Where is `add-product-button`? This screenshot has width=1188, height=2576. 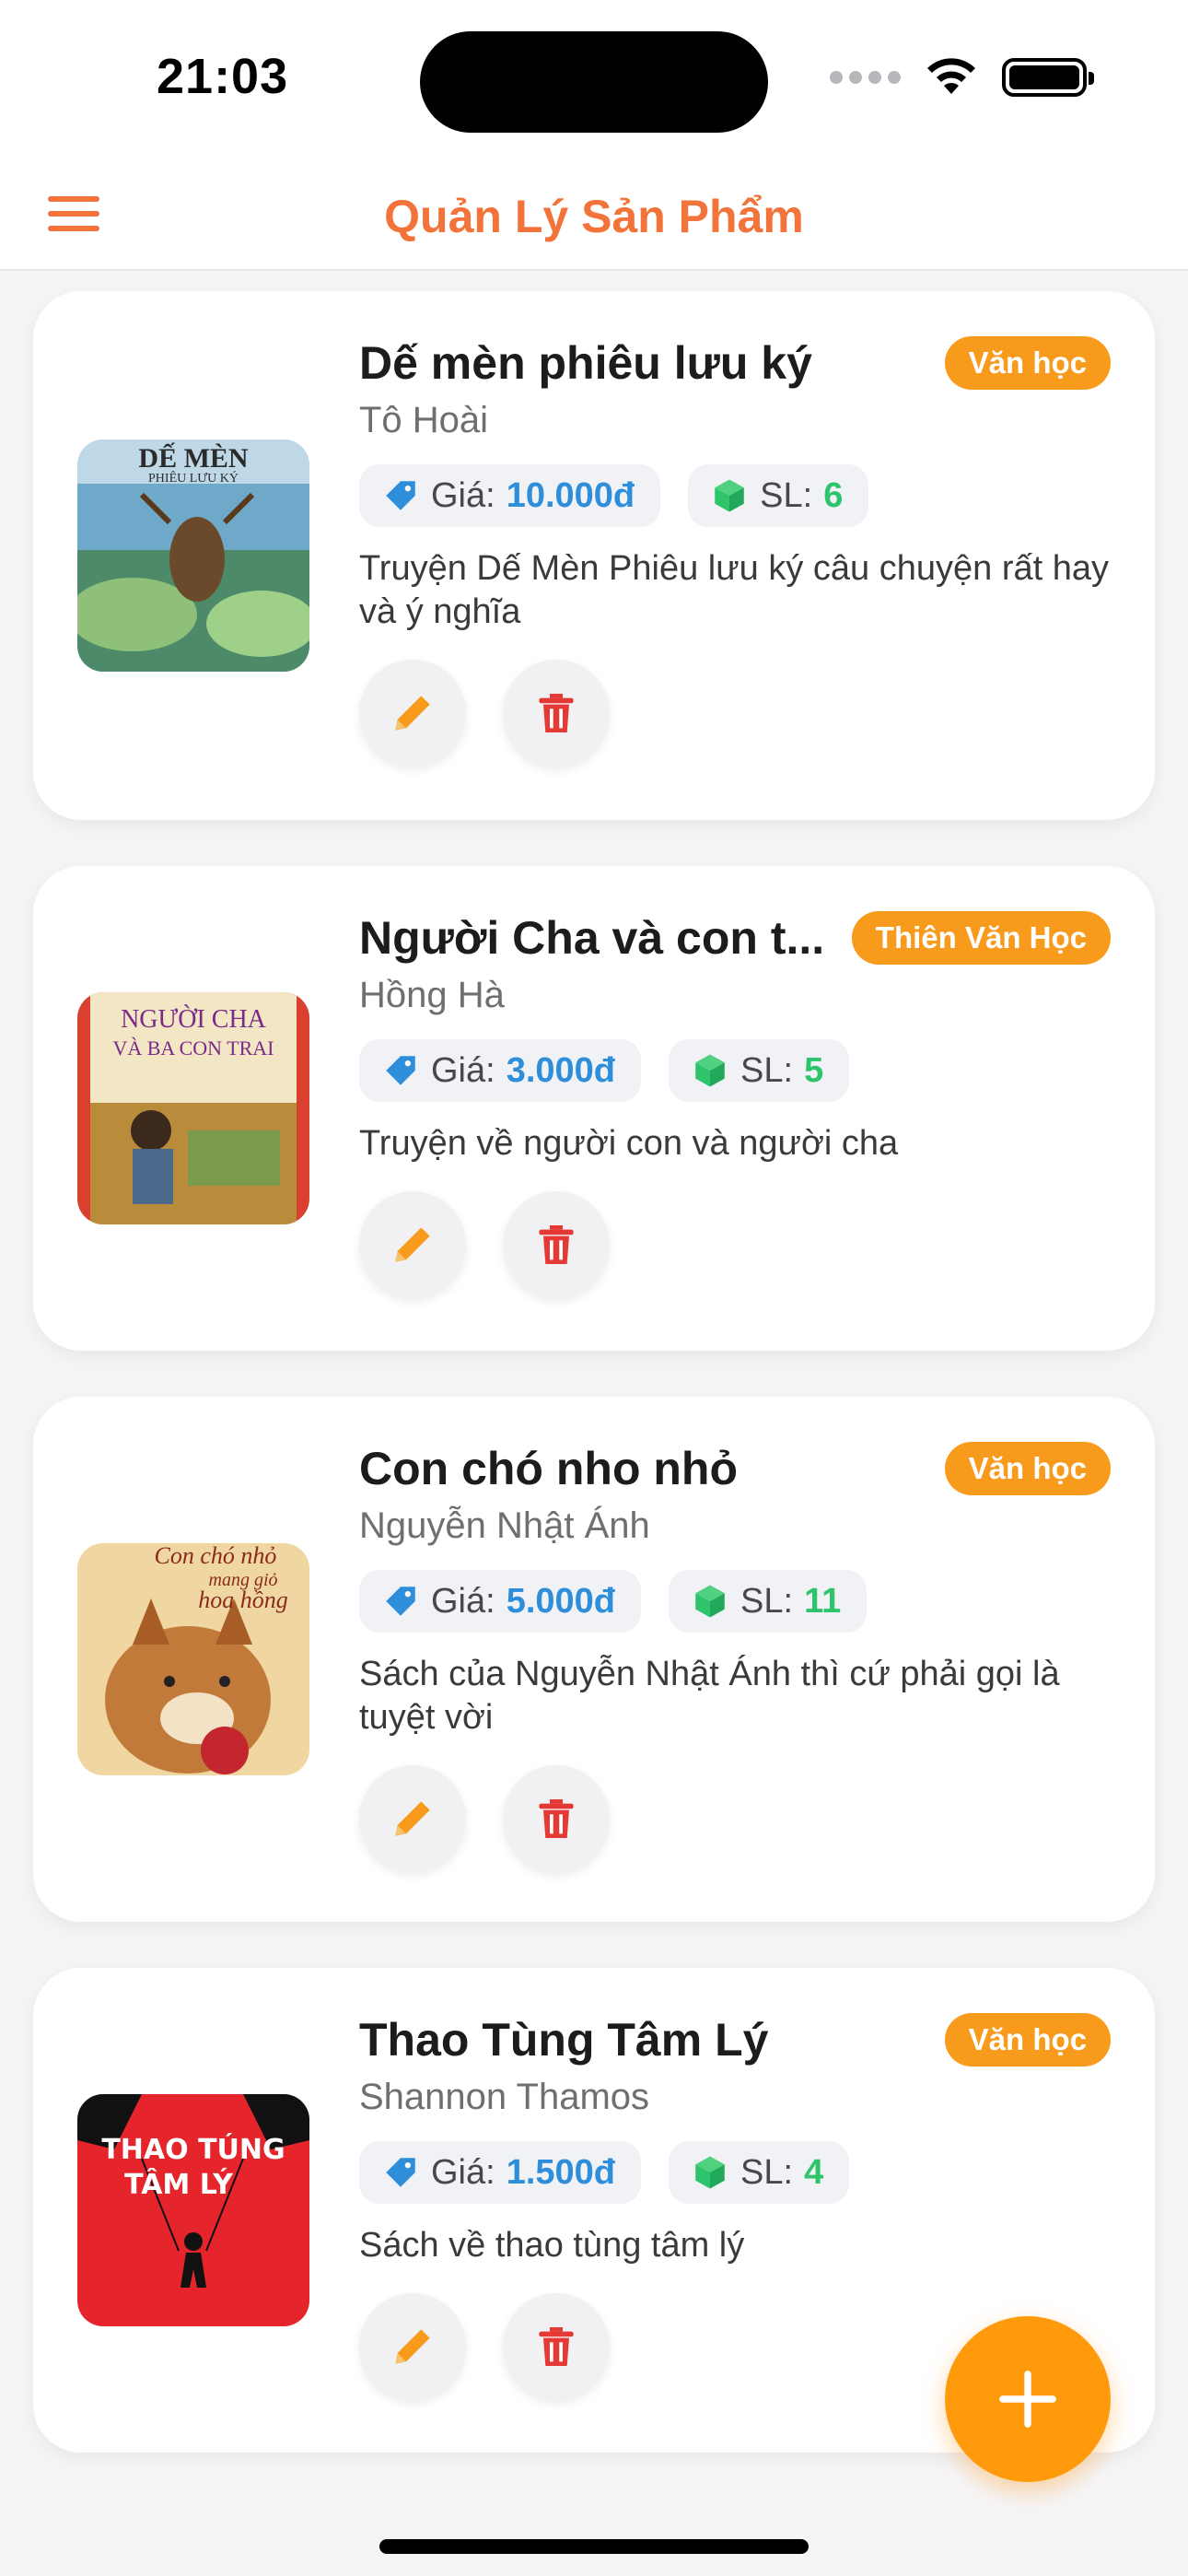 add-product-button is located at coordinates (1028, 2399).